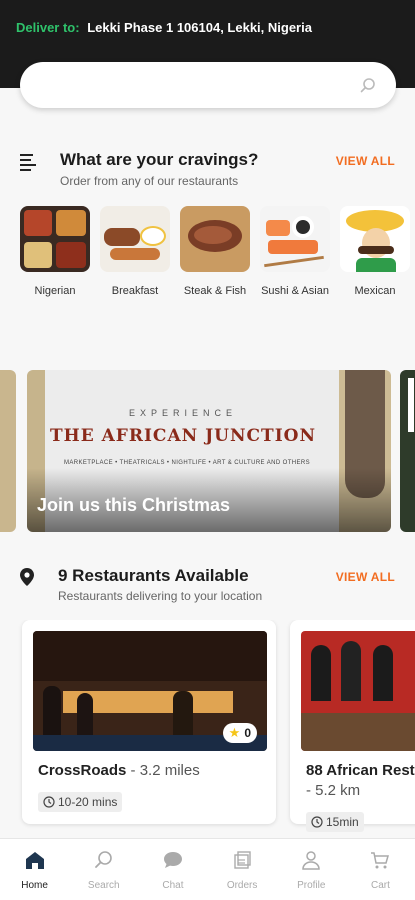  I want to click on rating-badge: ★ 0, so click(239, 733).